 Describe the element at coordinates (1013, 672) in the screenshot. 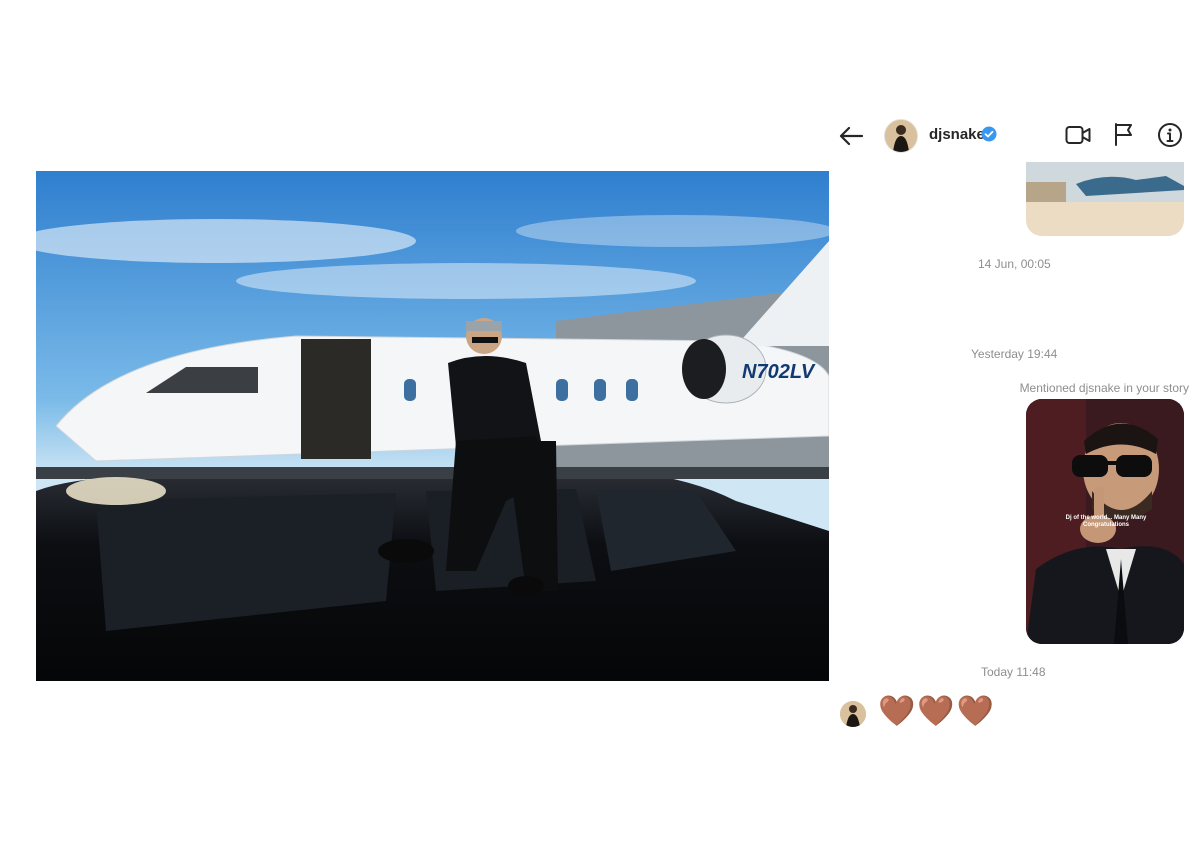

I see `timestamp: Today 11:48` at that location.